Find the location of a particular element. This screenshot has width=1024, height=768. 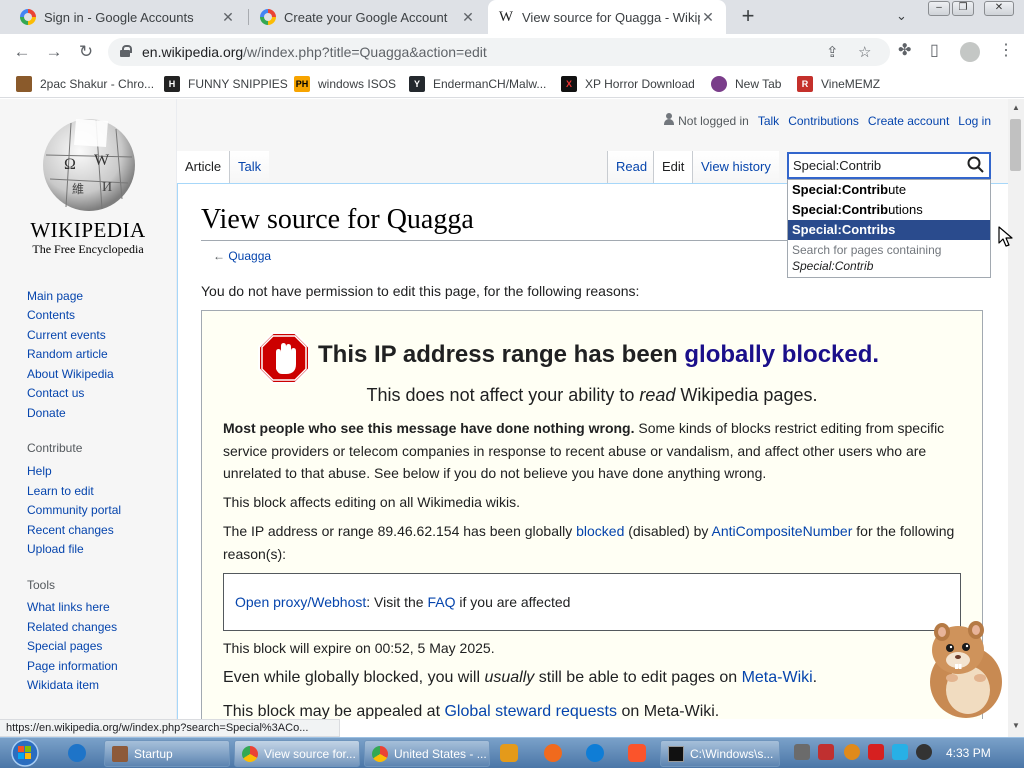

nav-contact-us: Contact us is located at coordinates (55, 393).